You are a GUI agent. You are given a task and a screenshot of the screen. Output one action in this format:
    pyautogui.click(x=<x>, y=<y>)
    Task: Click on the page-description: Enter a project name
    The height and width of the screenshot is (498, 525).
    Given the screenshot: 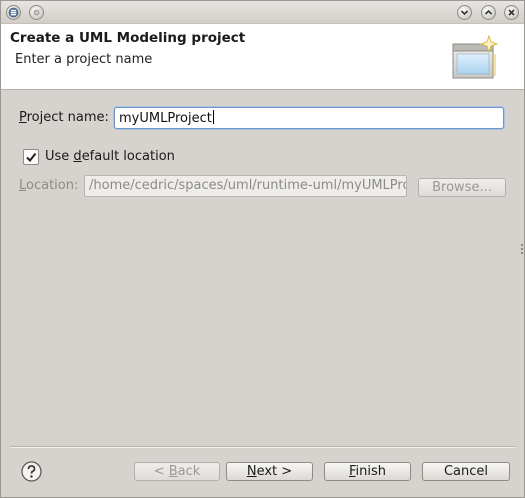 What is the action you would take?
    pyautogui.click(x=84, y=59)
    